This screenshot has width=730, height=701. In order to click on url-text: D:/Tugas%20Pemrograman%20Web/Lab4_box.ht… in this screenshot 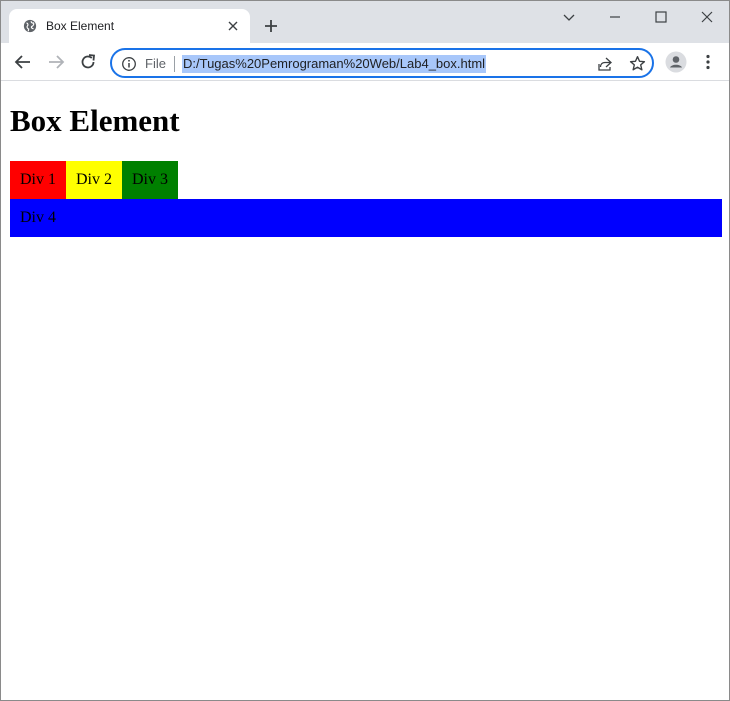, I will do `click(334, 64)`.